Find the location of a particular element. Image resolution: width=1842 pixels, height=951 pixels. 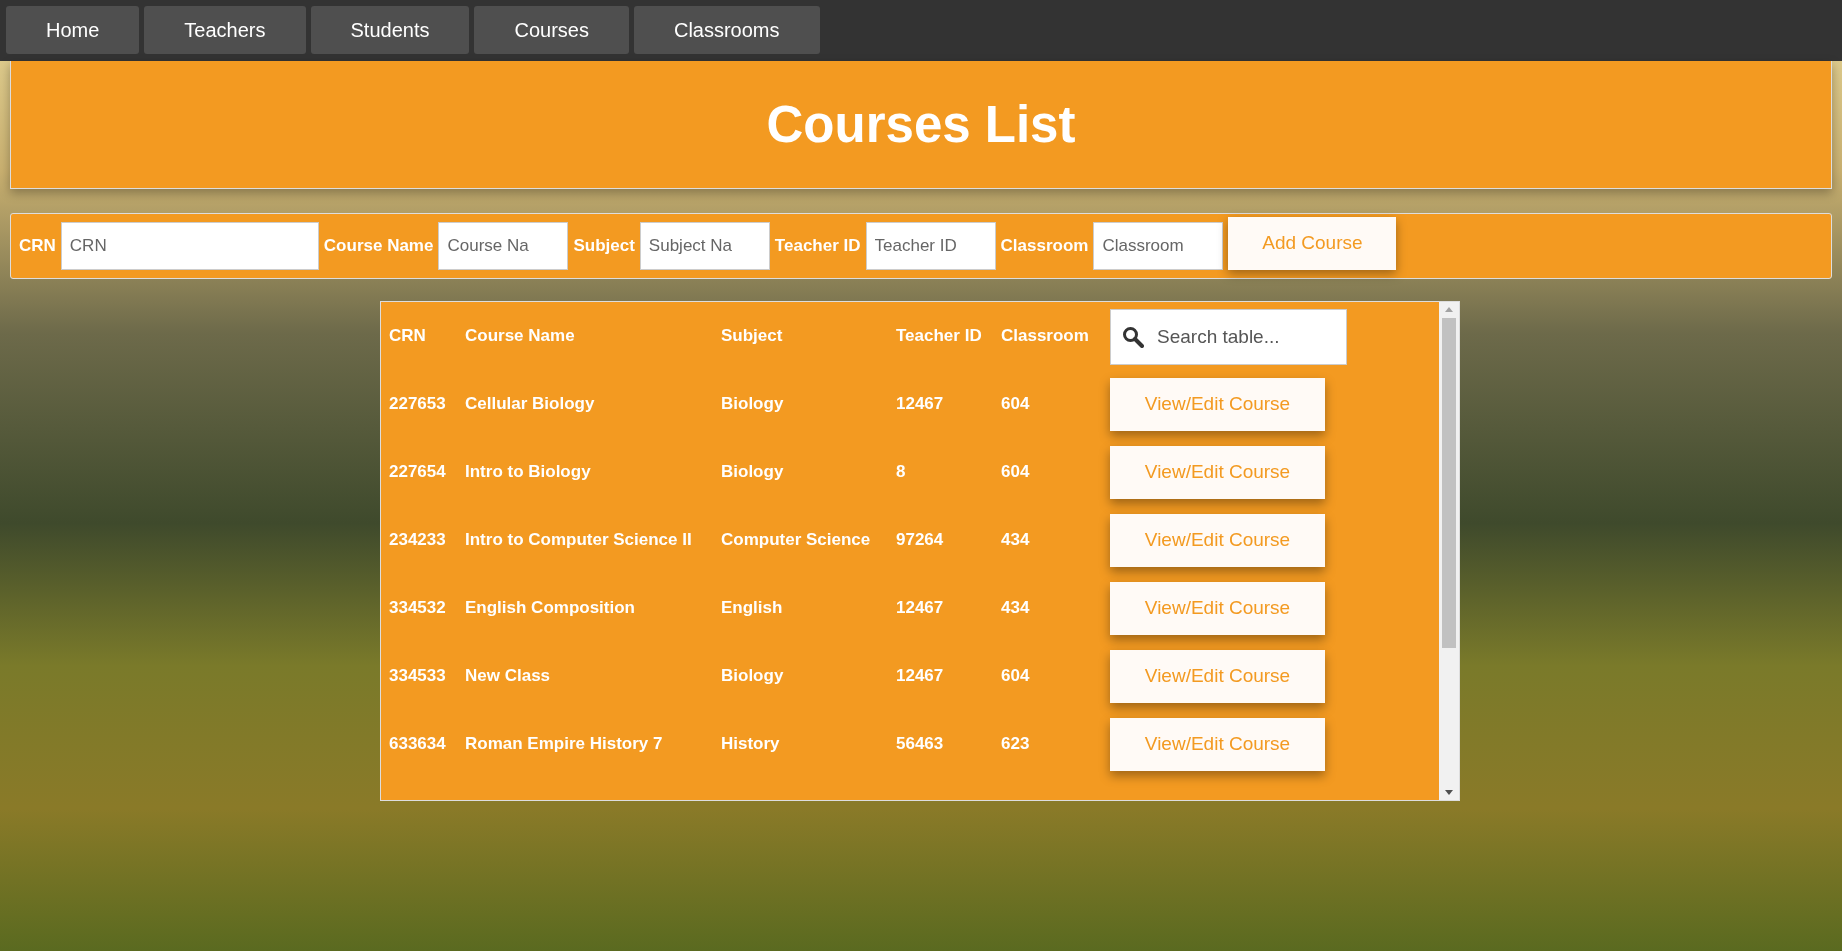

table-cell-text: 97264 is located at coordinates (920, 540).